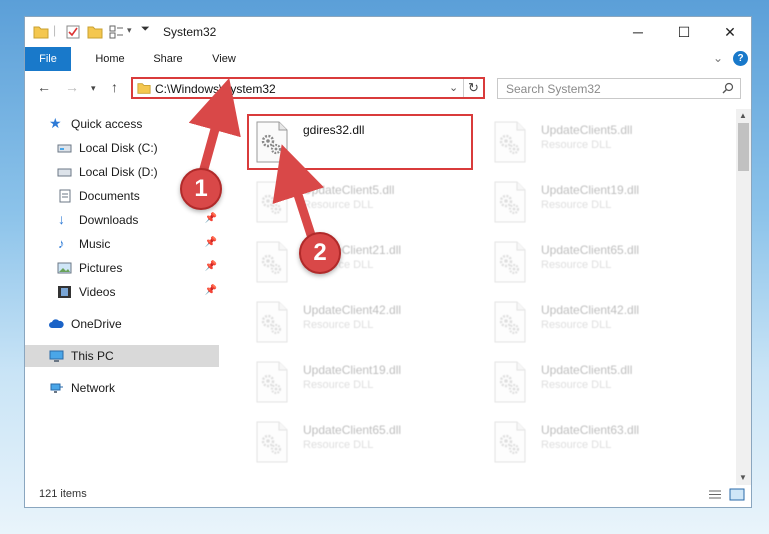 This screenshot has height=534, width=769. I want to click on up-arrow-icon: ↑, so click(114, 87).